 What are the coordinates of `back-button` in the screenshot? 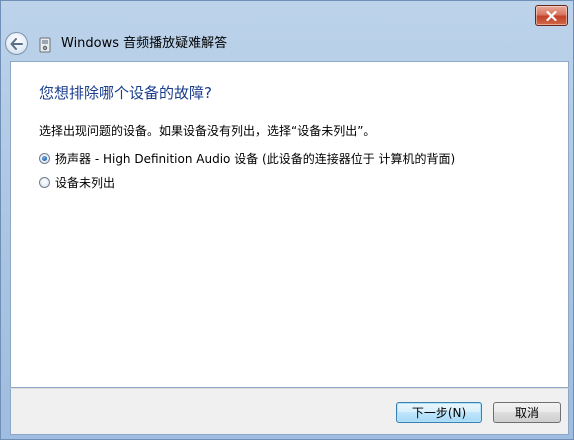 It's located at (16, 43).